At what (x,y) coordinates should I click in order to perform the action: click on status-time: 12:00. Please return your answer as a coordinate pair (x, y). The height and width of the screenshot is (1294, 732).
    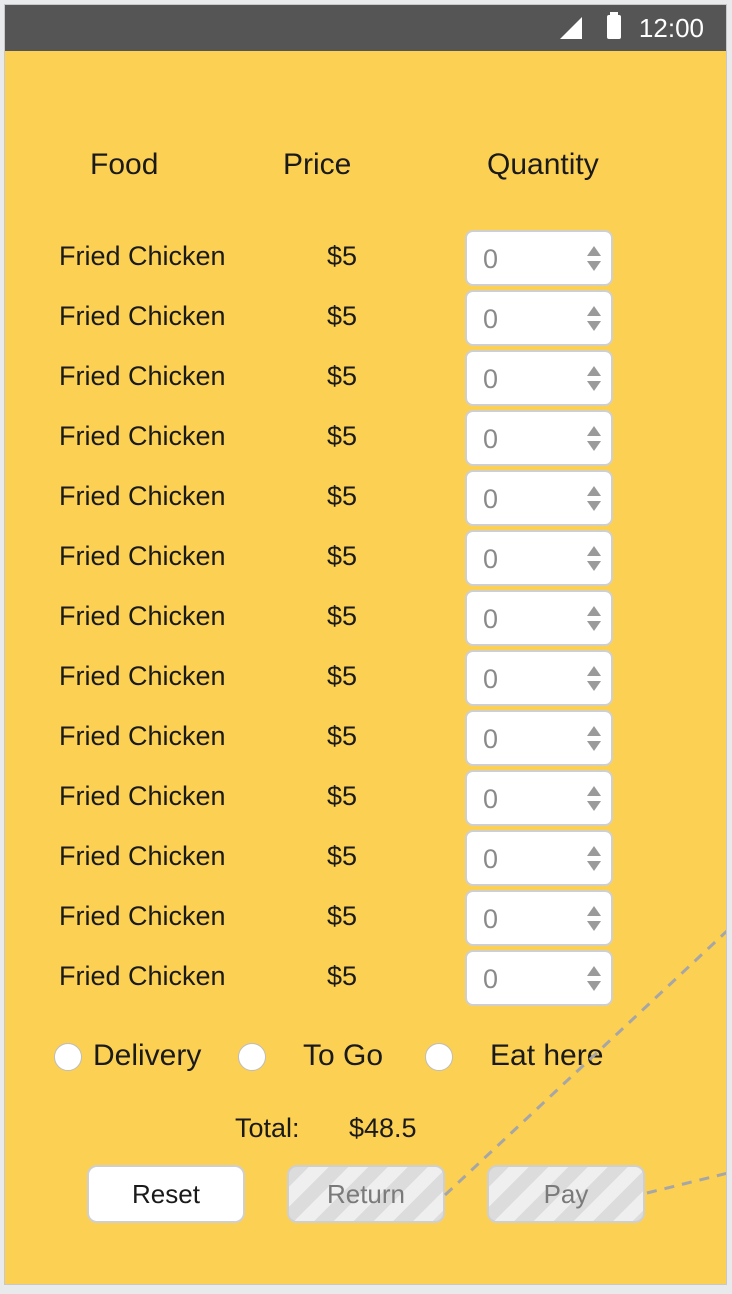
    Looking at the image, I should click on (671, 28).